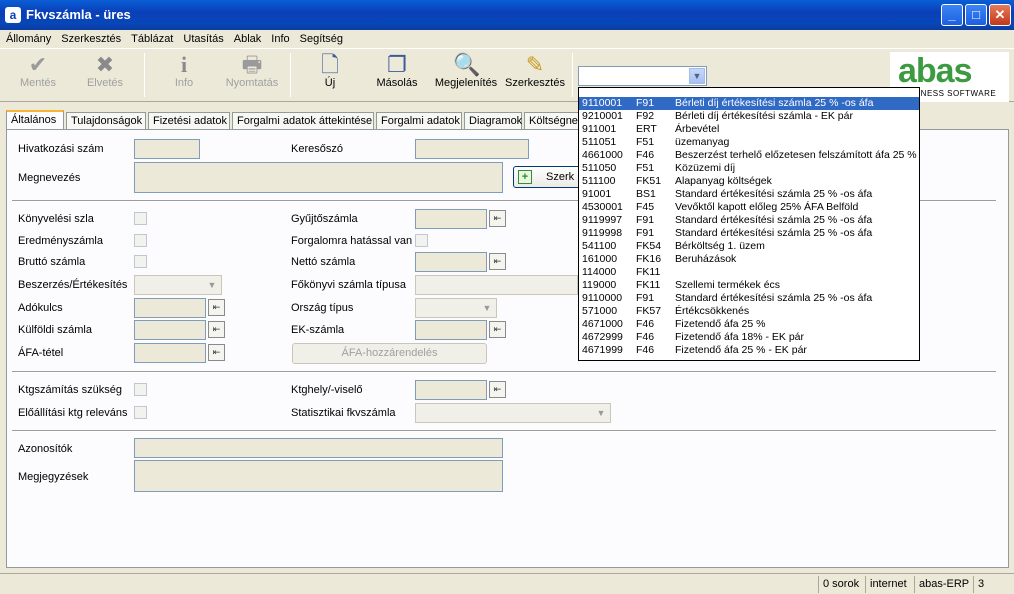  Describe the element at coordinates (170, 330) in the screenshot. I see `kulfoldi-szamla-field` at that location.